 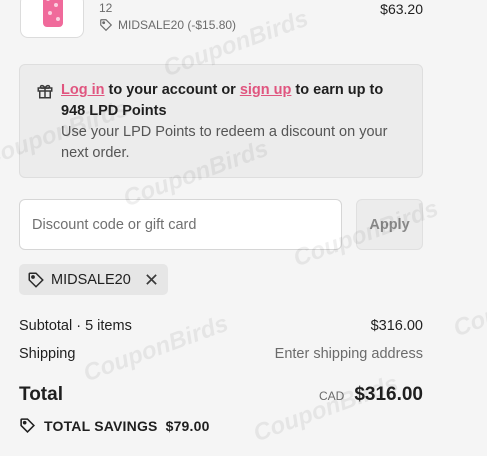 What do you see at coordinates (221, 354) in the screenshot?
I see `shipping-row: Shipping Enter shipping address` at bounding box center [221, 354].